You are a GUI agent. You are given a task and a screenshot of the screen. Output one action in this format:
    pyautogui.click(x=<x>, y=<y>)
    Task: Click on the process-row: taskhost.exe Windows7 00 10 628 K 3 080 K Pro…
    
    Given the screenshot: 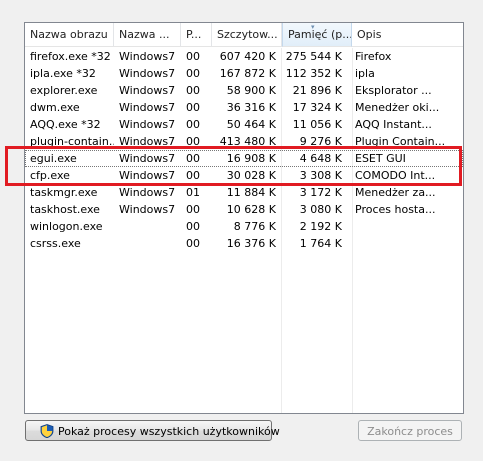 What is the action you would take?
    pyautogui.click(x=244, y=209)
    